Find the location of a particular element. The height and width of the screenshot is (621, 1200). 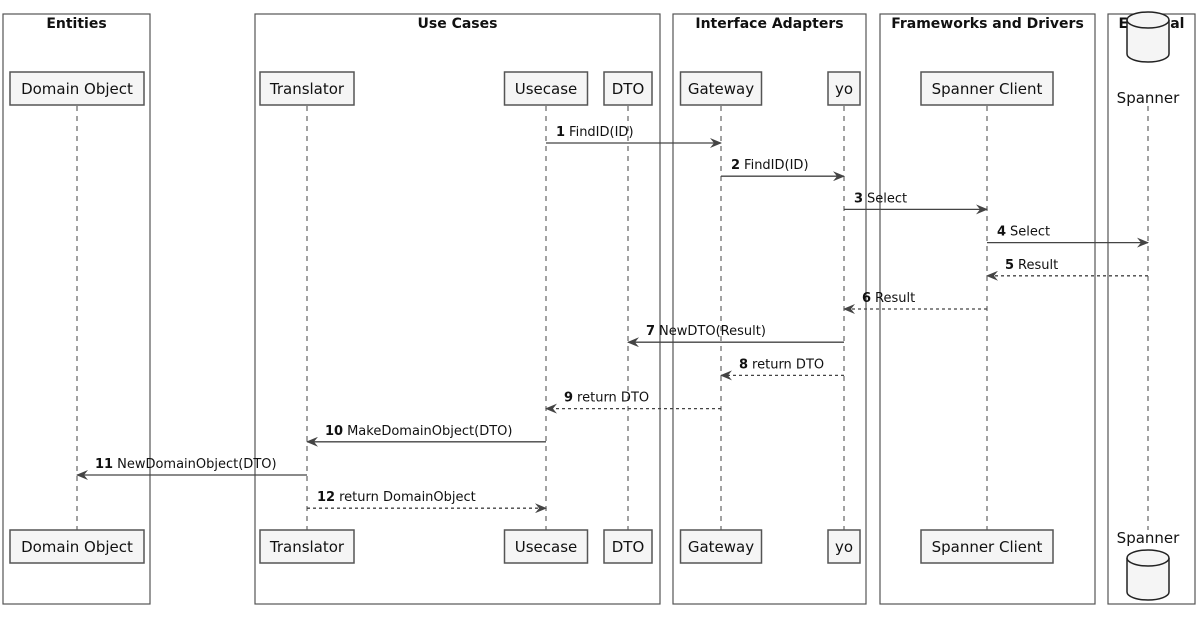

message-label: 11 NewDomainObject(DTO) is located at coordinates (186, 464).